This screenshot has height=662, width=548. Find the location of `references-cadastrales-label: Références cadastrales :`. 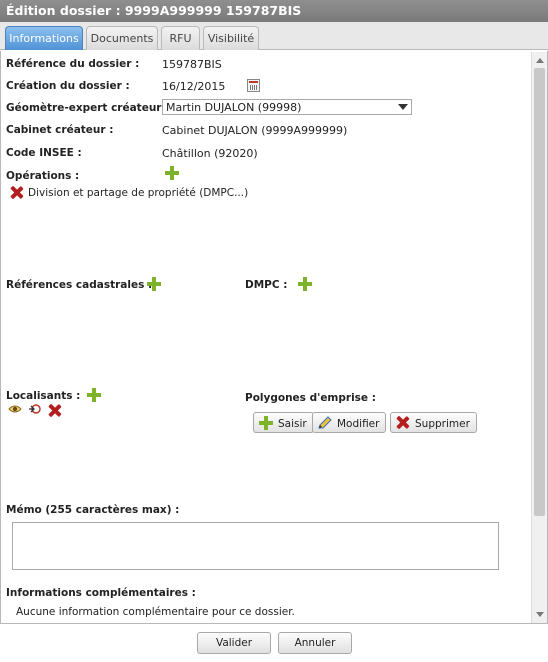

references-cadastrales-label: Références cadastrales : is located at coordinates (79, 285).